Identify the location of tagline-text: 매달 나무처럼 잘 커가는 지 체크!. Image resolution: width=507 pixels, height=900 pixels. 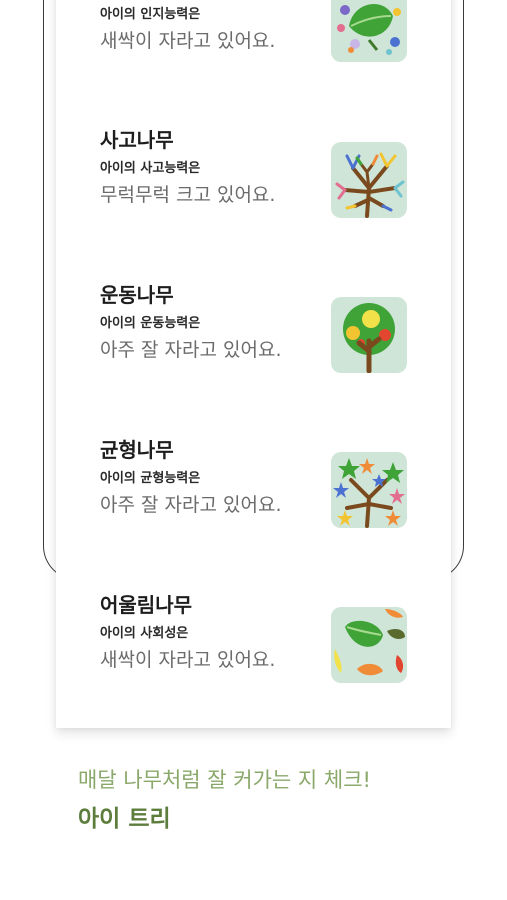
(224, 780).